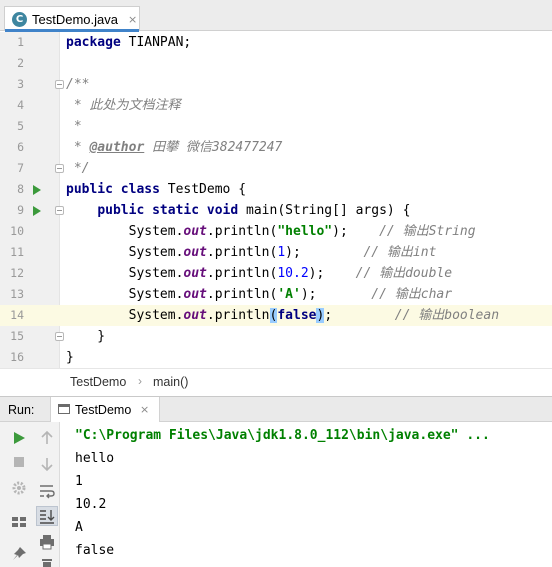 Image resolution: width=552 pixels, height=567 pixels. Describe the element at coordinates (283, 315) in the screenshot. I see `code-text: System.out.println(false); // 输出boolean` at that location.